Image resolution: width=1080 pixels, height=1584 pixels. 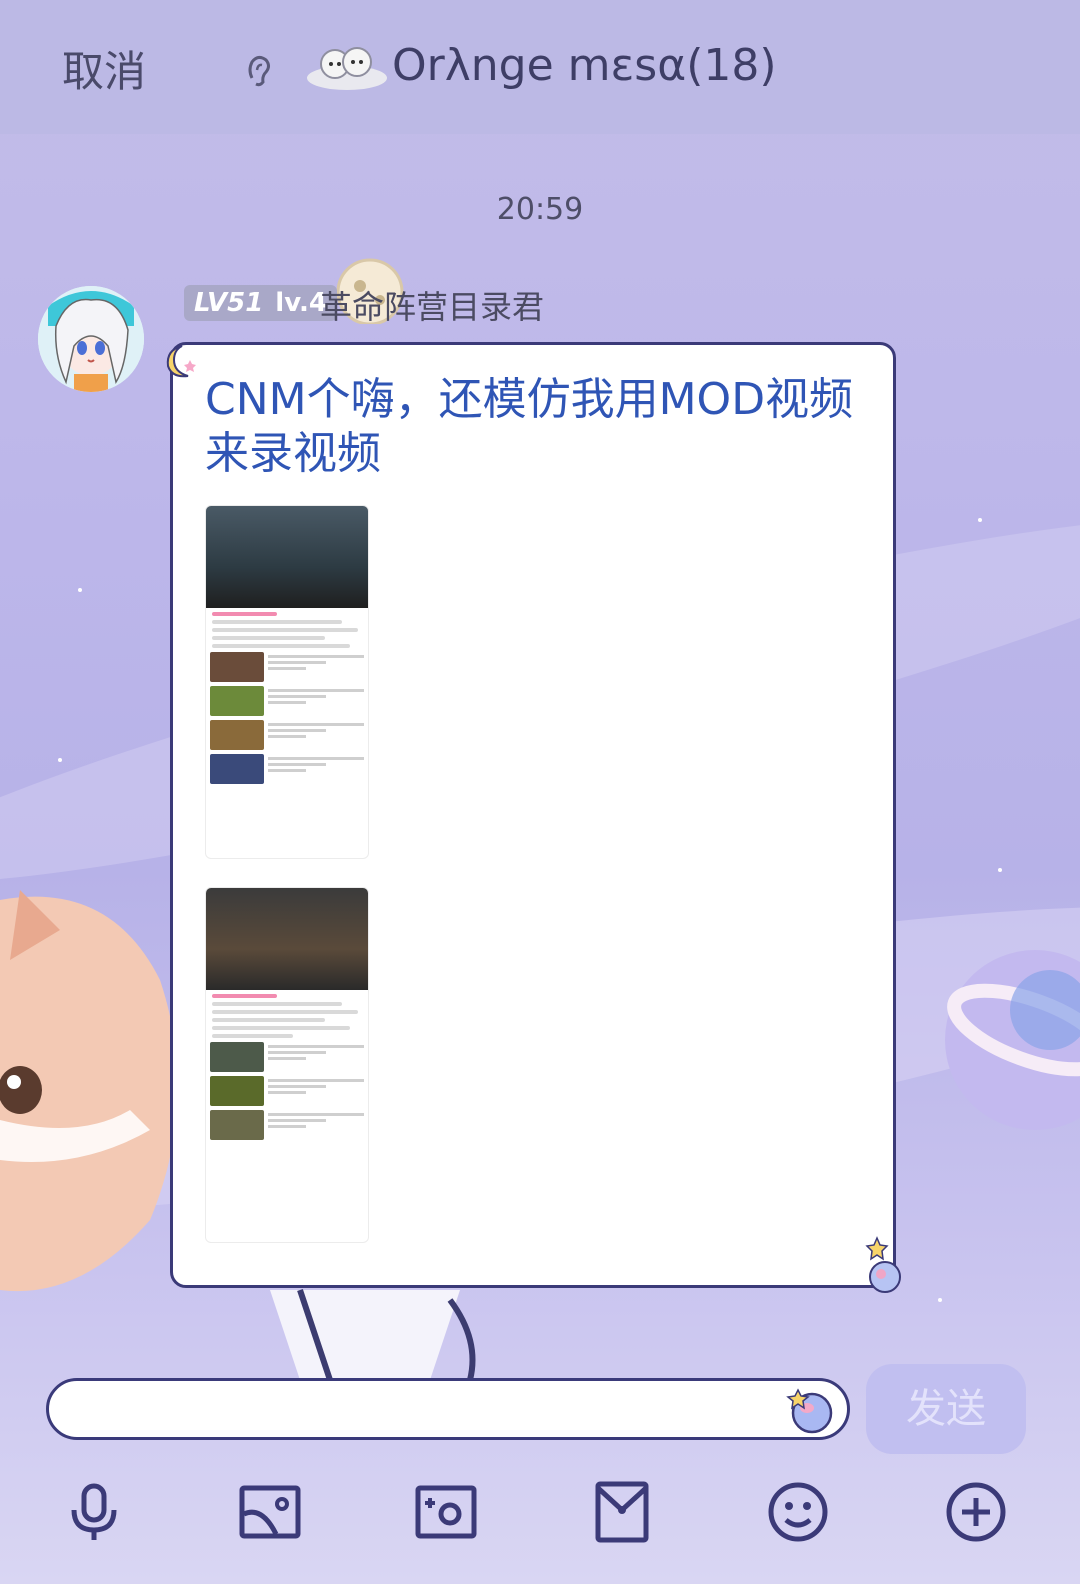 What do you see at coordinates (229, 303) in the screenshot?
I see `level-badge-lv: LV51` at bounding box center [229, 303].